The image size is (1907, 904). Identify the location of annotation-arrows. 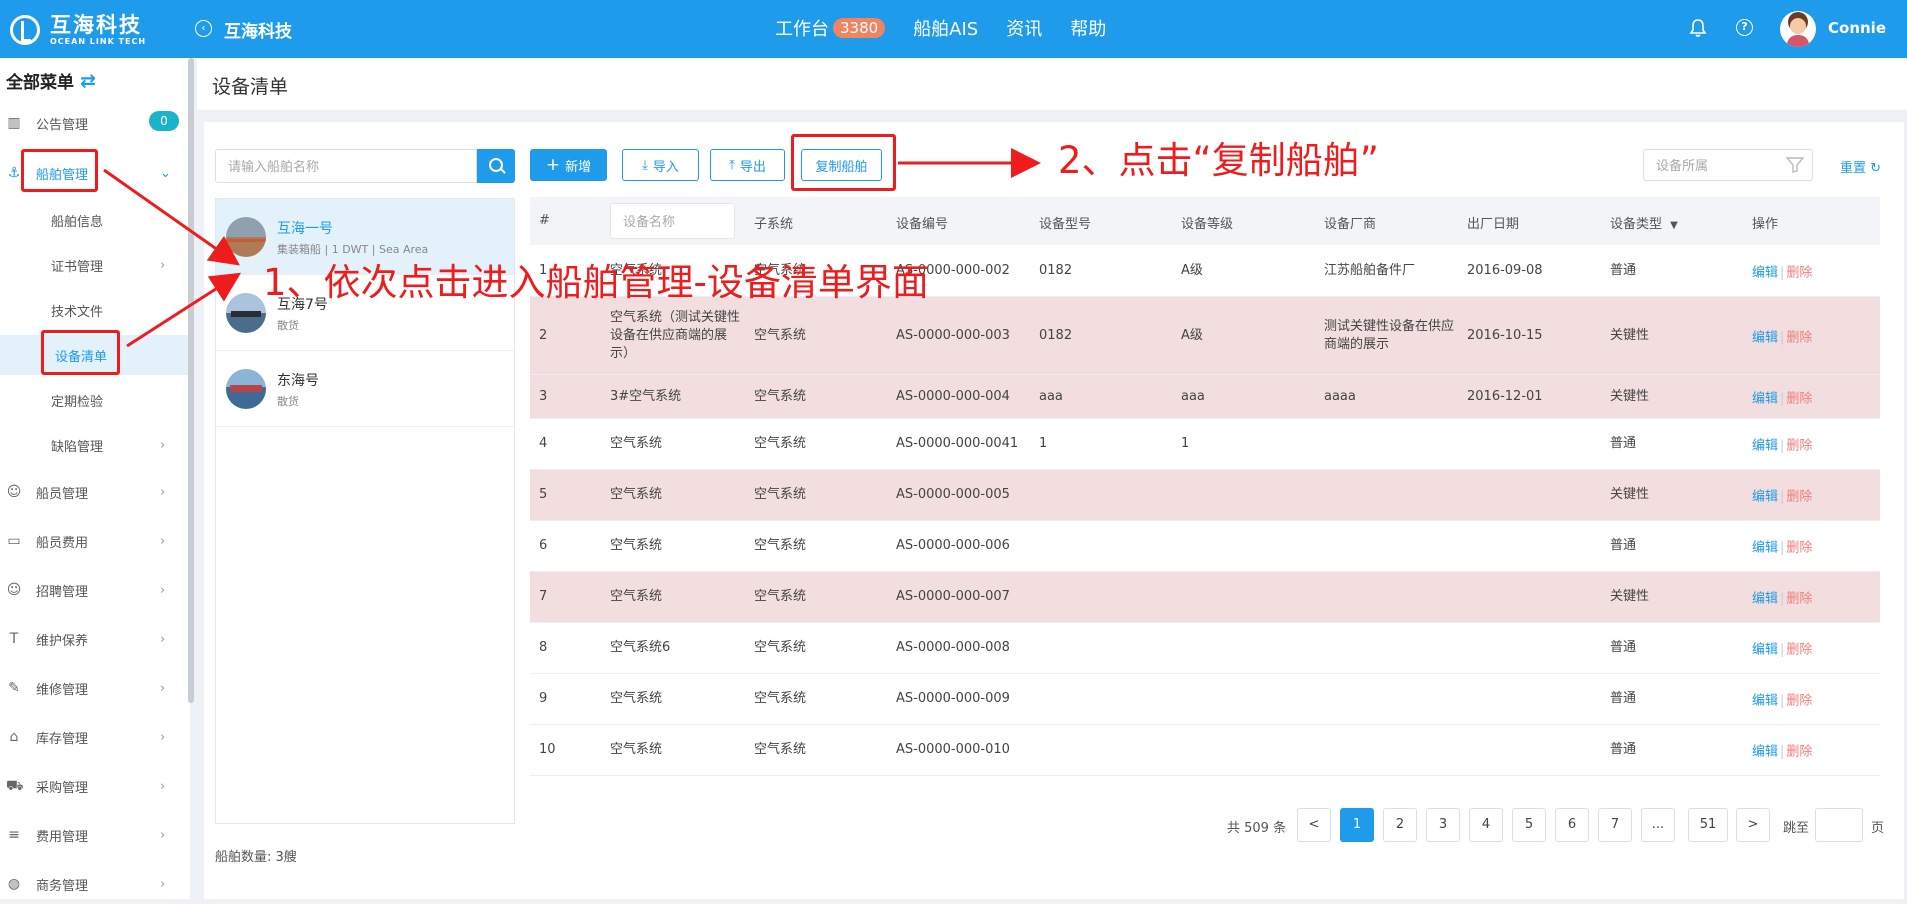
(572, 248).